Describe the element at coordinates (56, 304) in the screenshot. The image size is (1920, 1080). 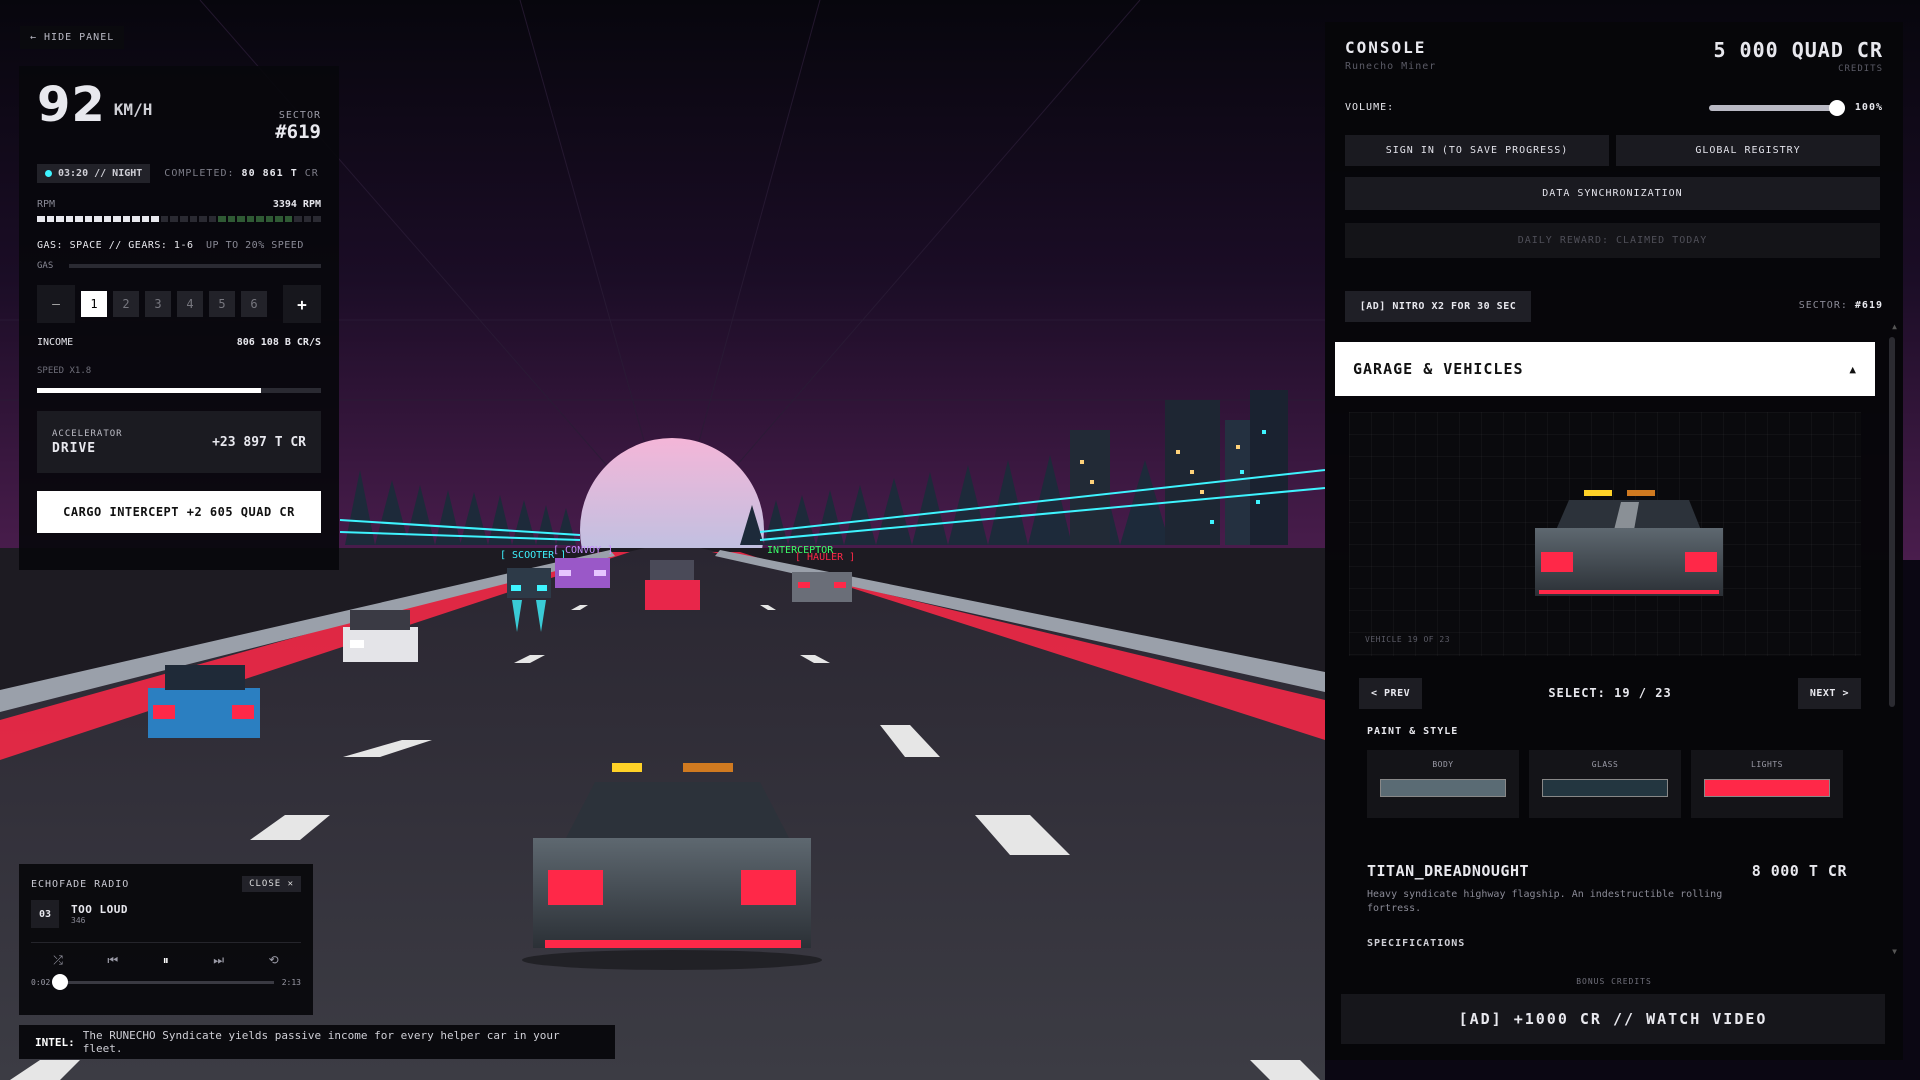
I see `gear-down-button: –` at that location.